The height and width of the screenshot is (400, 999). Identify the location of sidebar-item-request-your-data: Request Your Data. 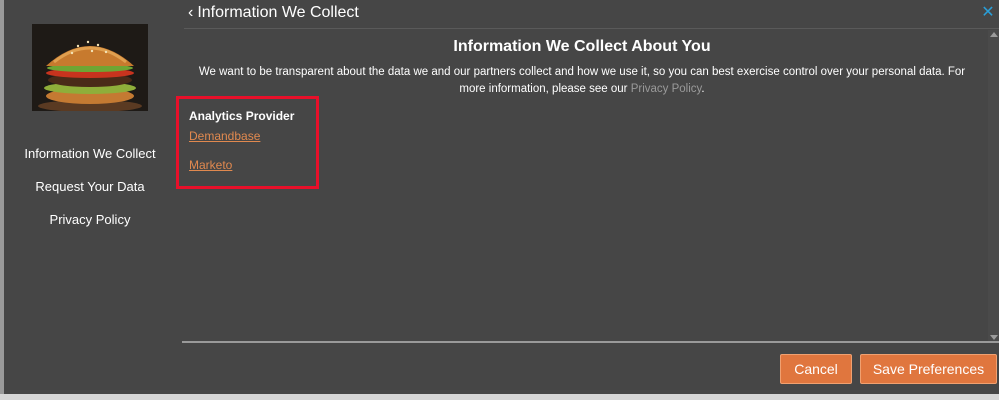
(90, 186).